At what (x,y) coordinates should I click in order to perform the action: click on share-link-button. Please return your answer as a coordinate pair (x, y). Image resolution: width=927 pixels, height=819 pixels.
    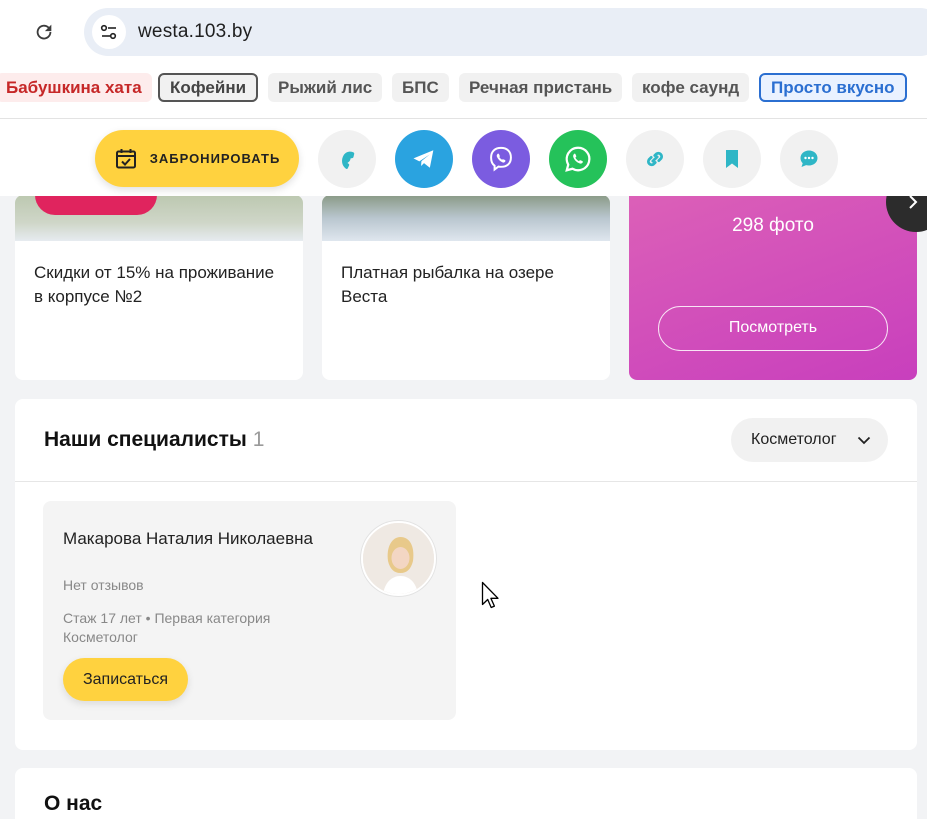
    Looking at the image, I should click on (655, 159).